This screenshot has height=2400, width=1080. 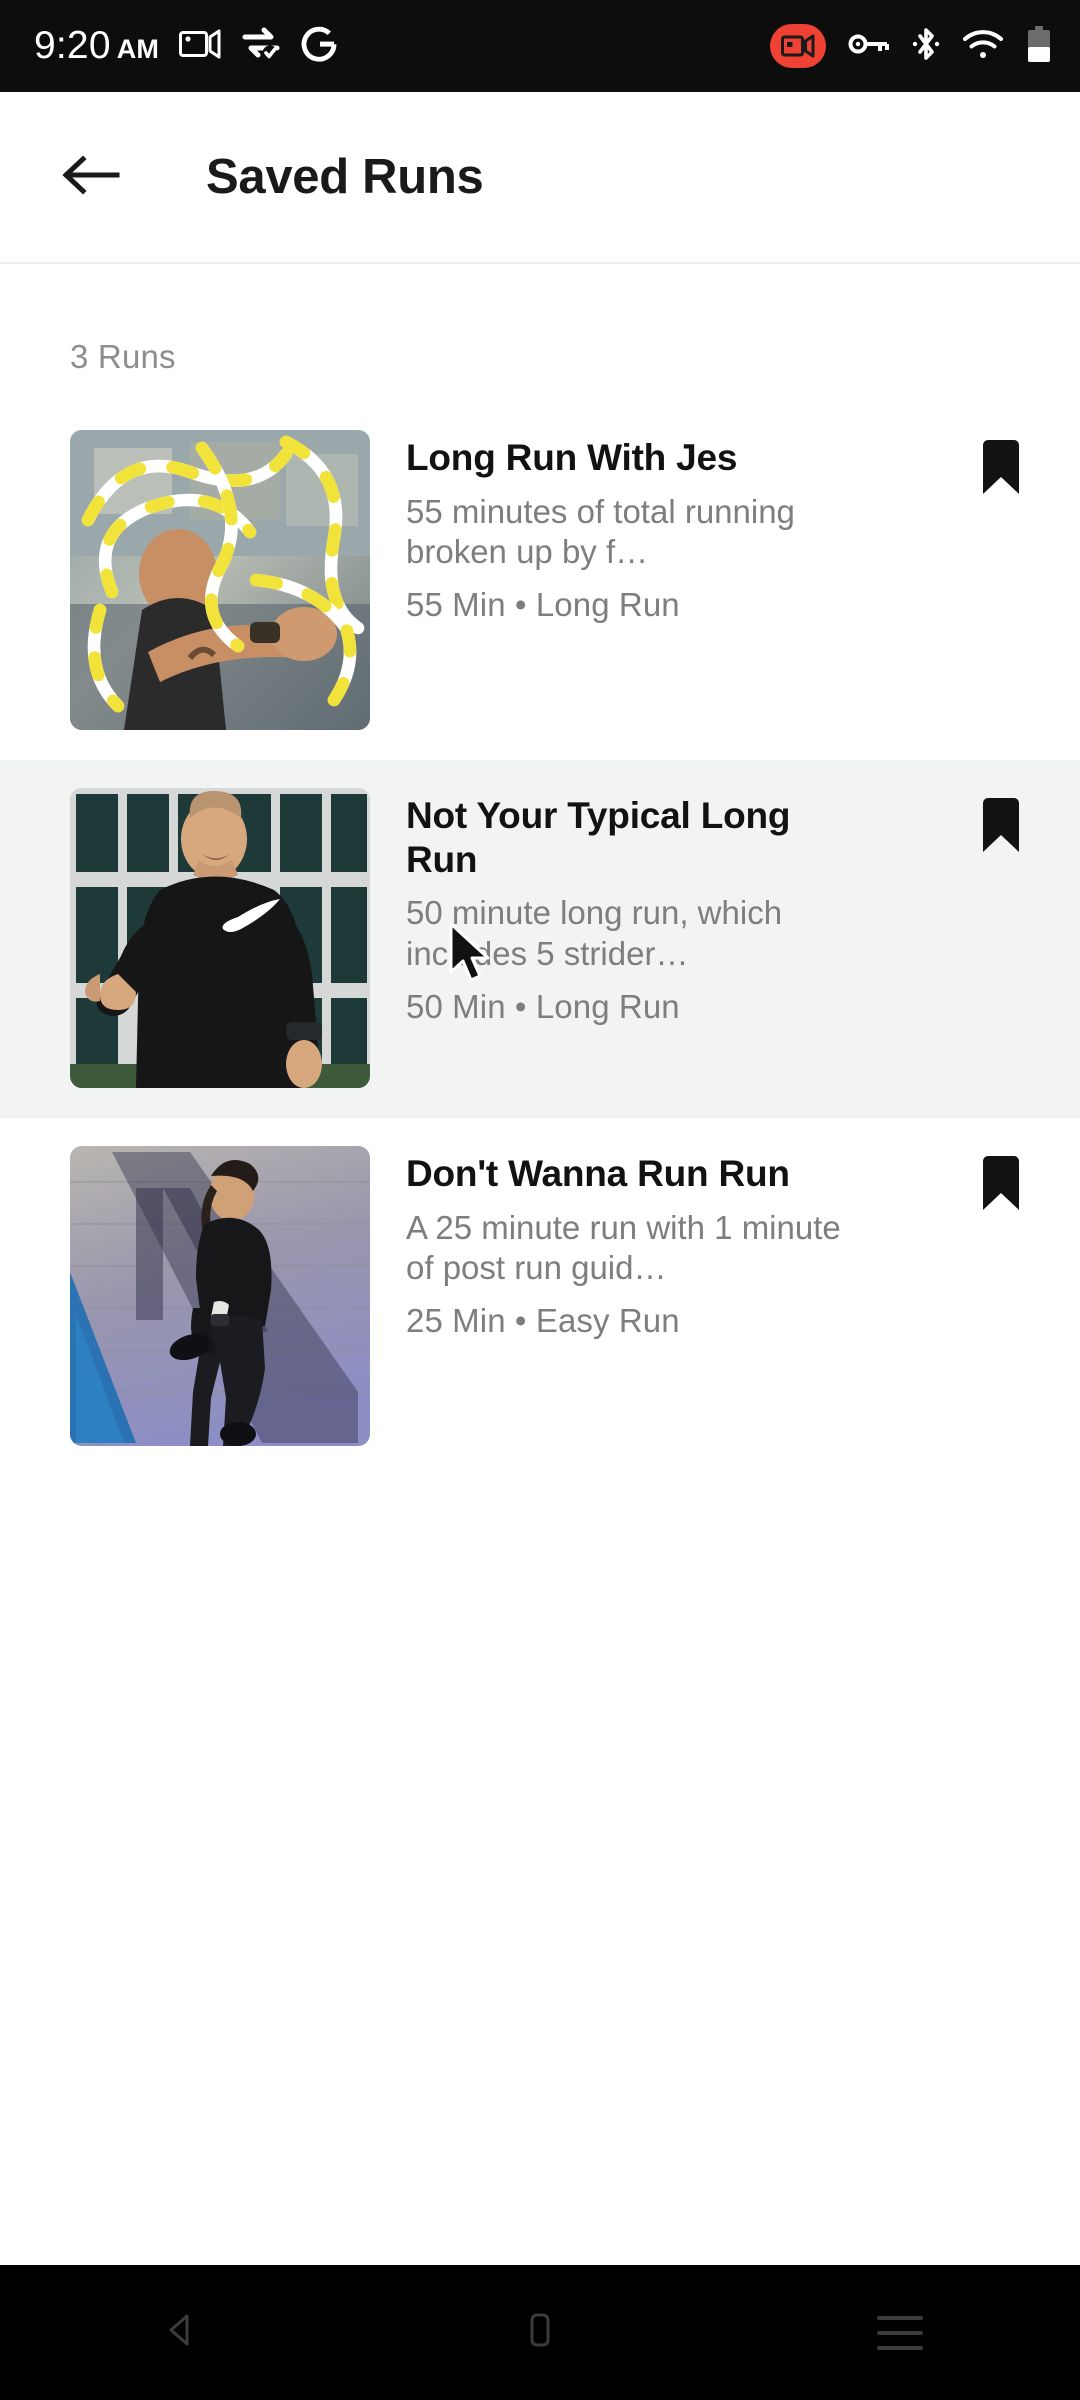 I want to click on triangle-back-icon, so click(x=180, y=2332).